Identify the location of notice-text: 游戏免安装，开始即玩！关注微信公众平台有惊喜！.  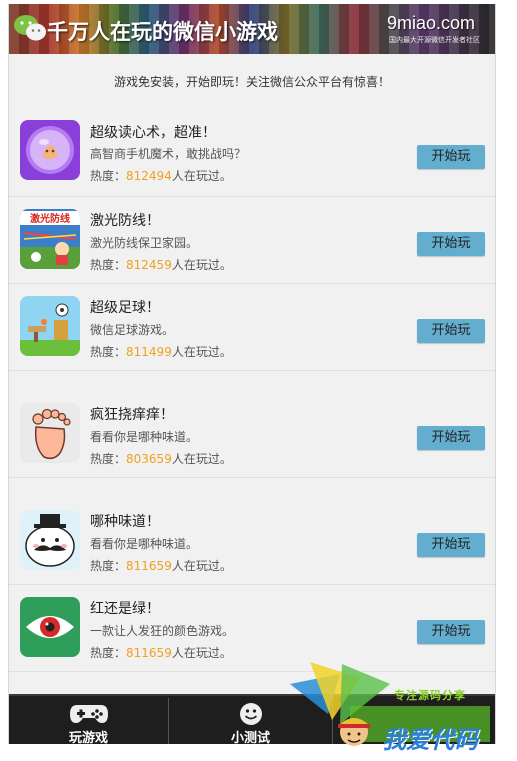
(251, 82).